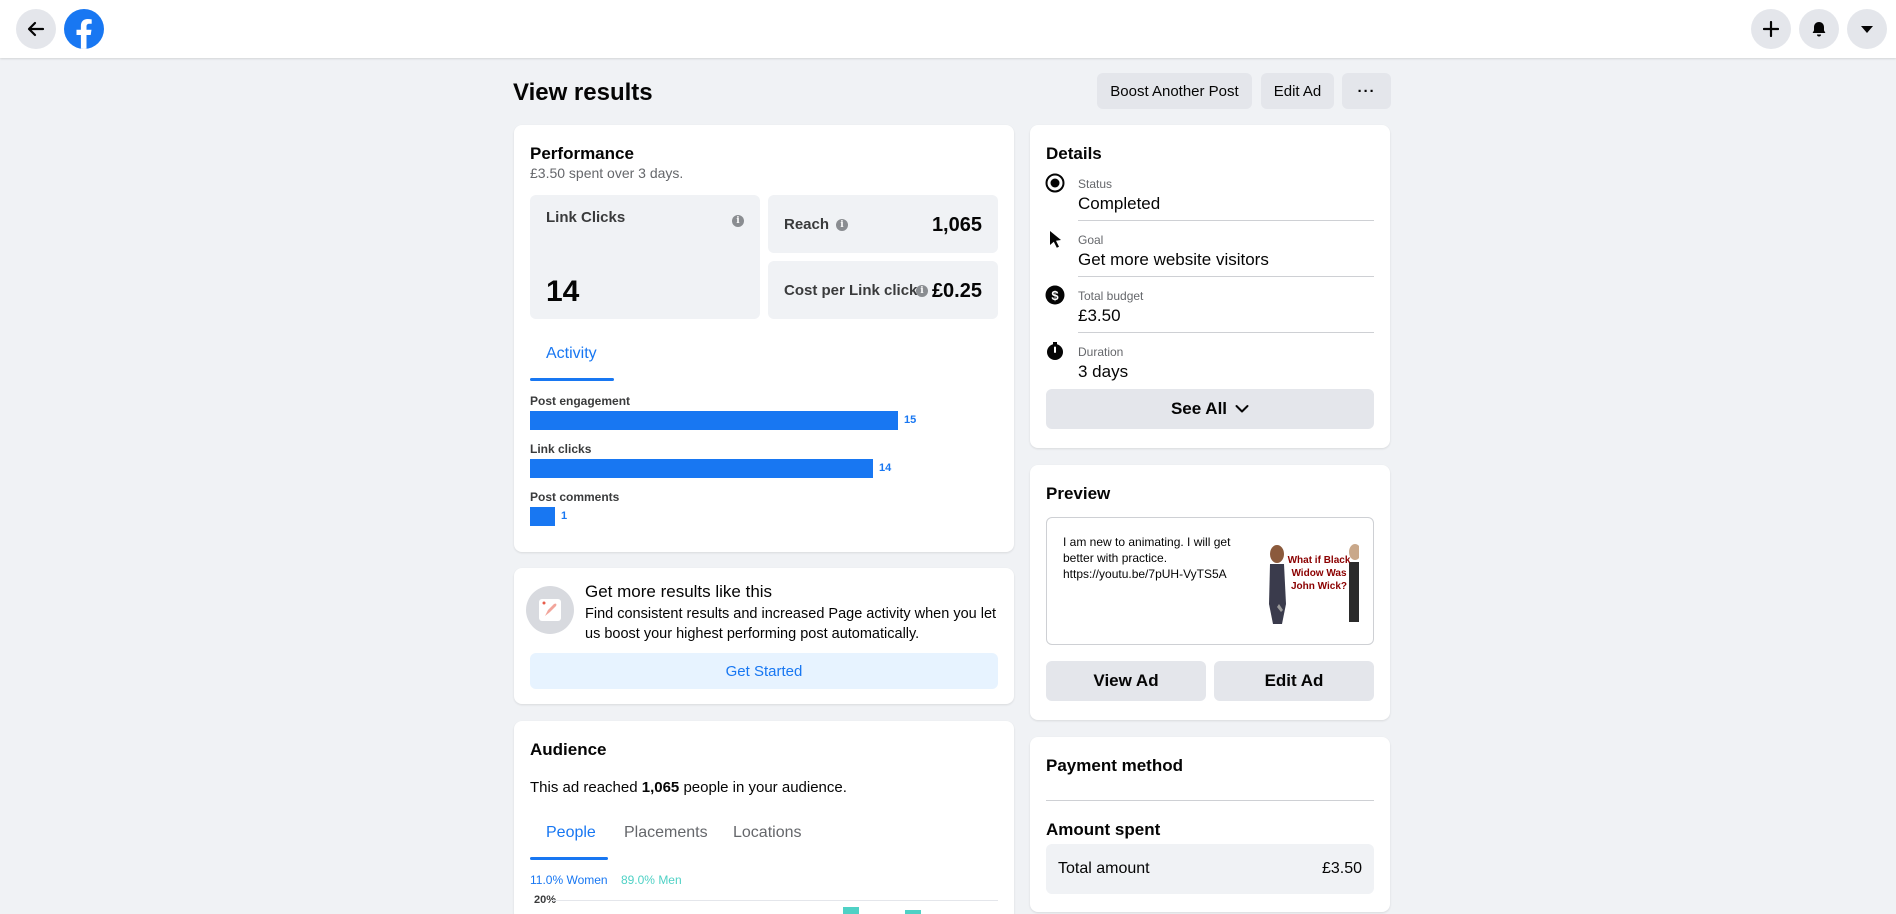 The image size is (1896, 914). Describe the element at coordinates (1095, 184) in the screenshot. I see `status-label: Status` at that location.